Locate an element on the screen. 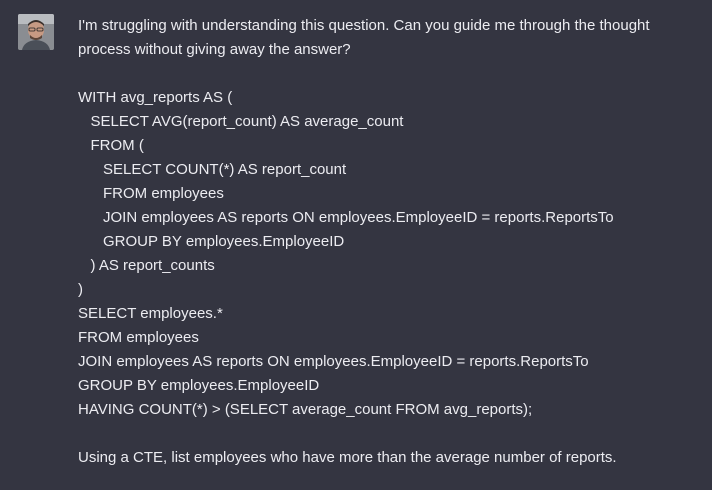  code-line: FROM ( is located at coordinates (111, 145).